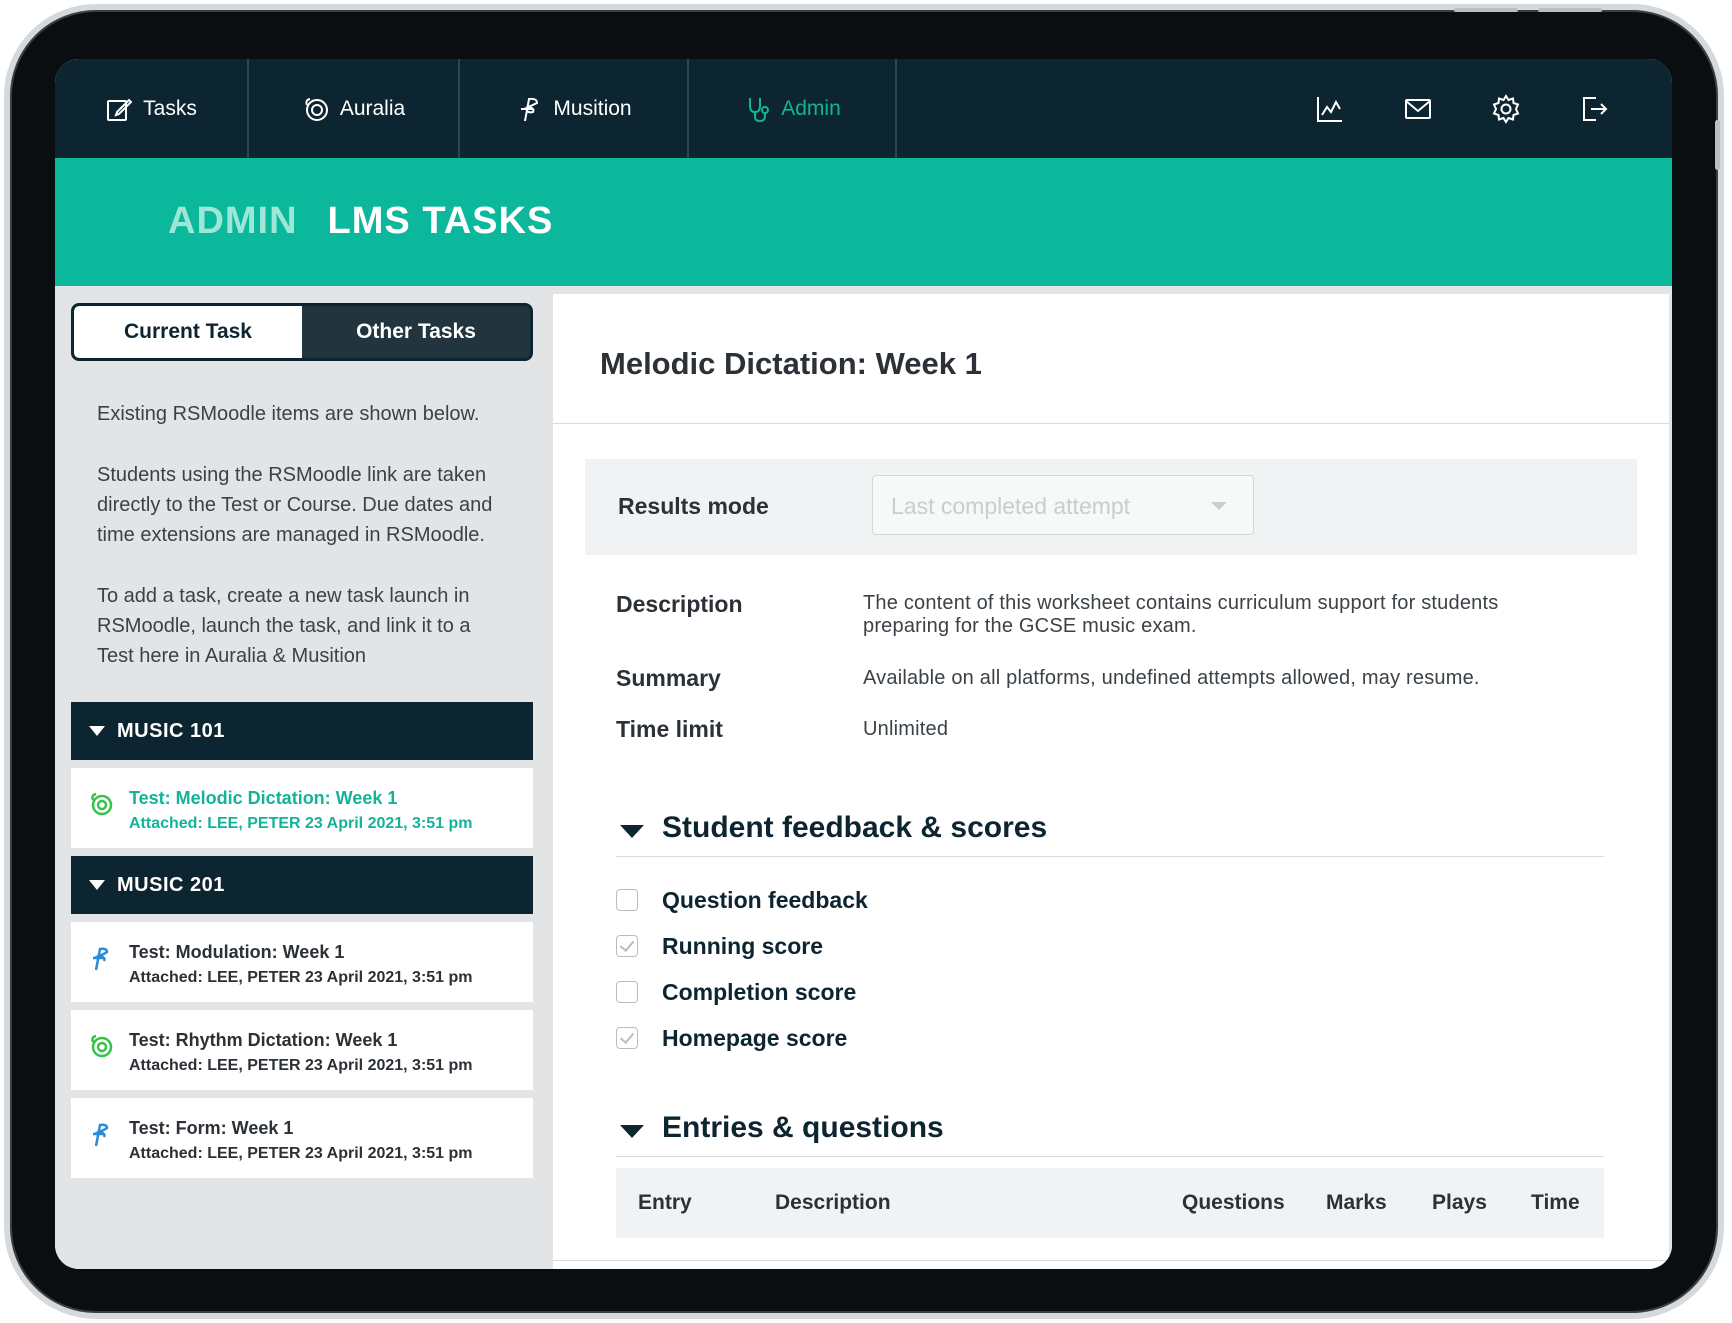 This screenshot has width=1732, height=1323. Describe the element at coordinates (811, 108) in the screenshot. I see `nav-tab-label: Admin` at that location.